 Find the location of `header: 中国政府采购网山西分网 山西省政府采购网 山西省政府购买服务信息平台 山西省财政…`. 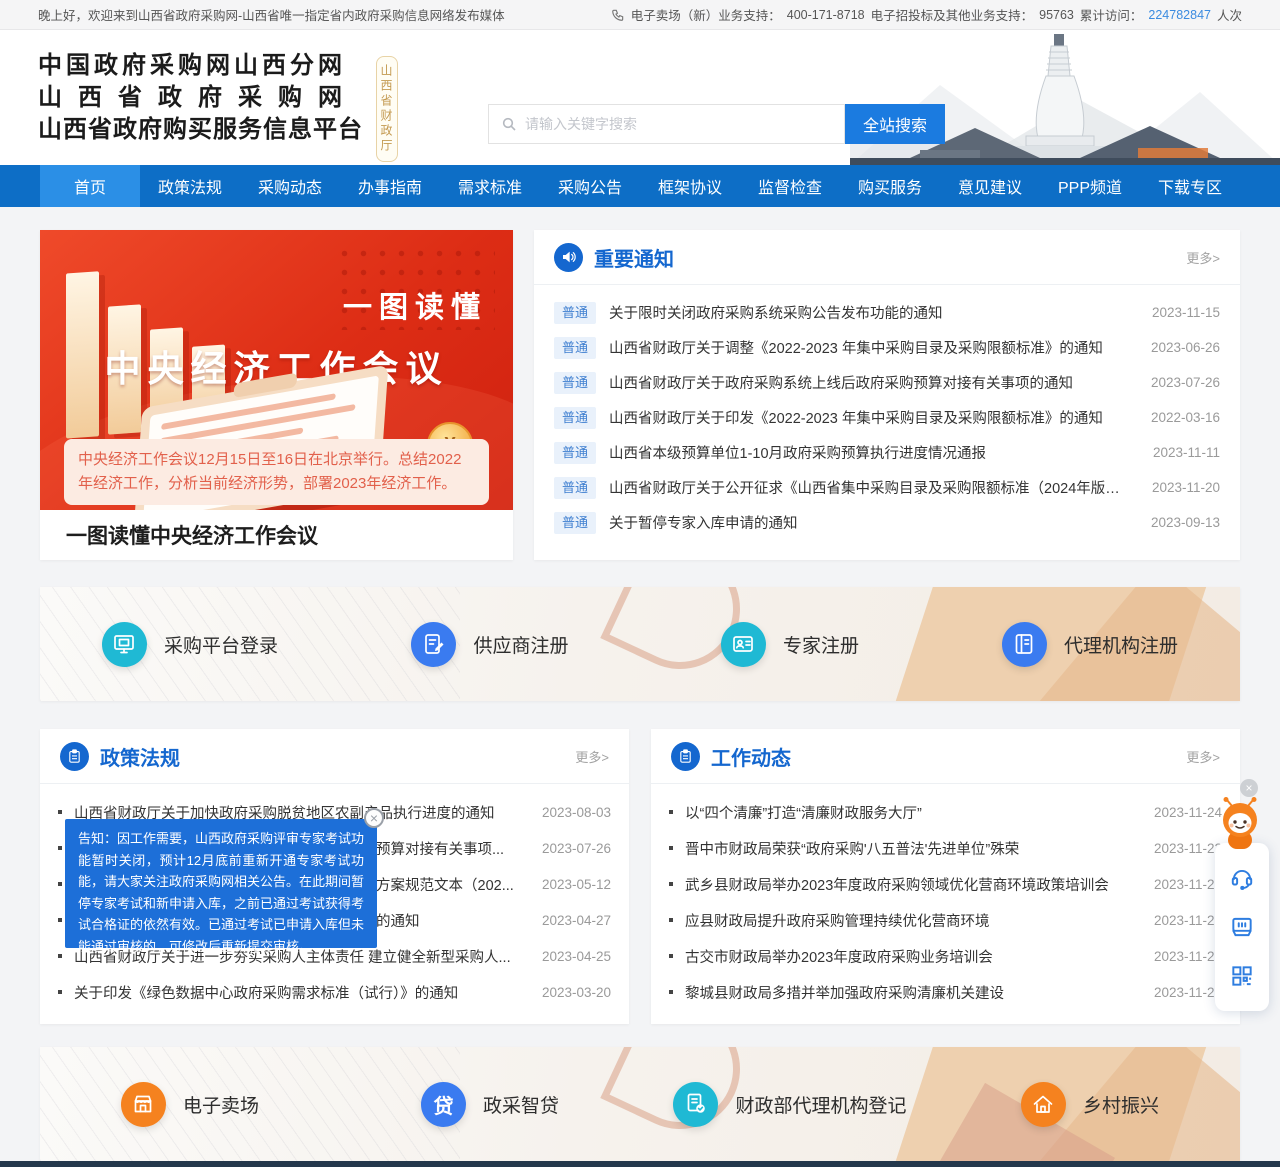

header: 中国政府采购网山西分网 山西省政府采购网 山西省政府购买服务信息平台 山西省财政… is located at coordinates (640, 97).